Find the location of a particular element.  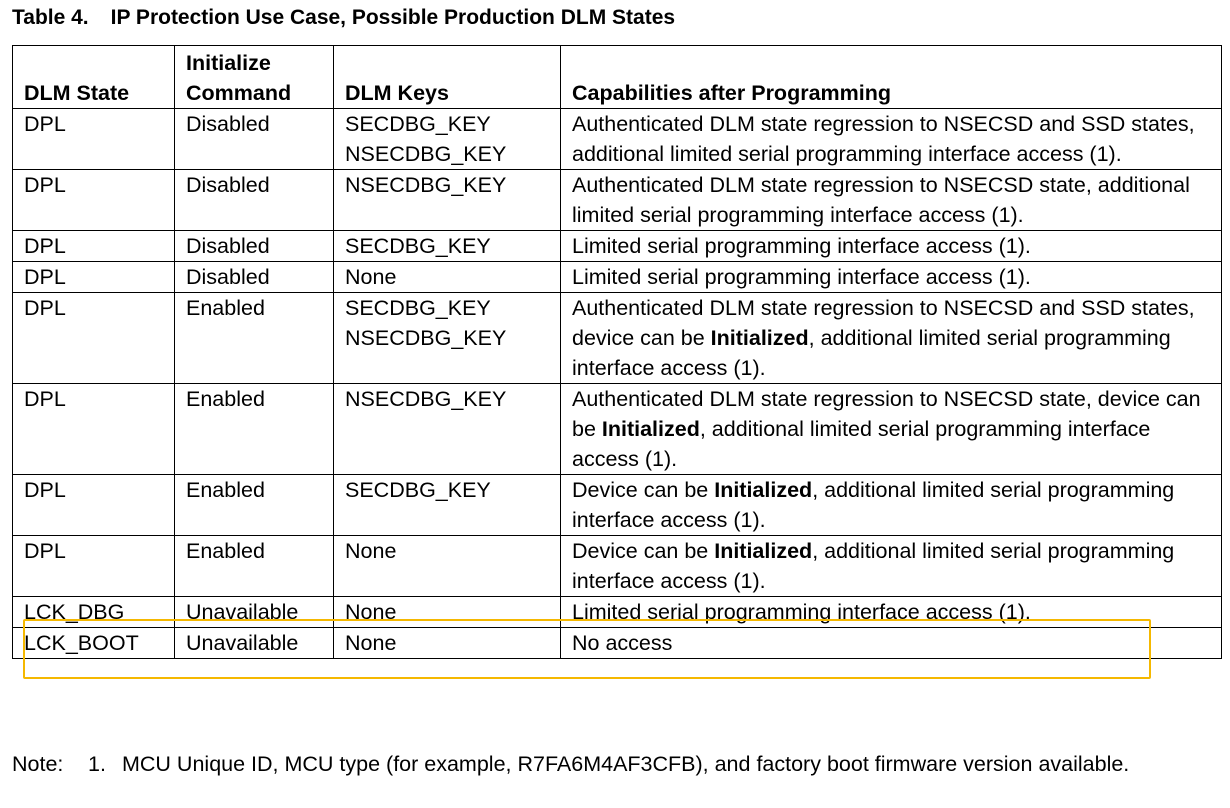

note-label: Note: is located at coordinates (38, 764).